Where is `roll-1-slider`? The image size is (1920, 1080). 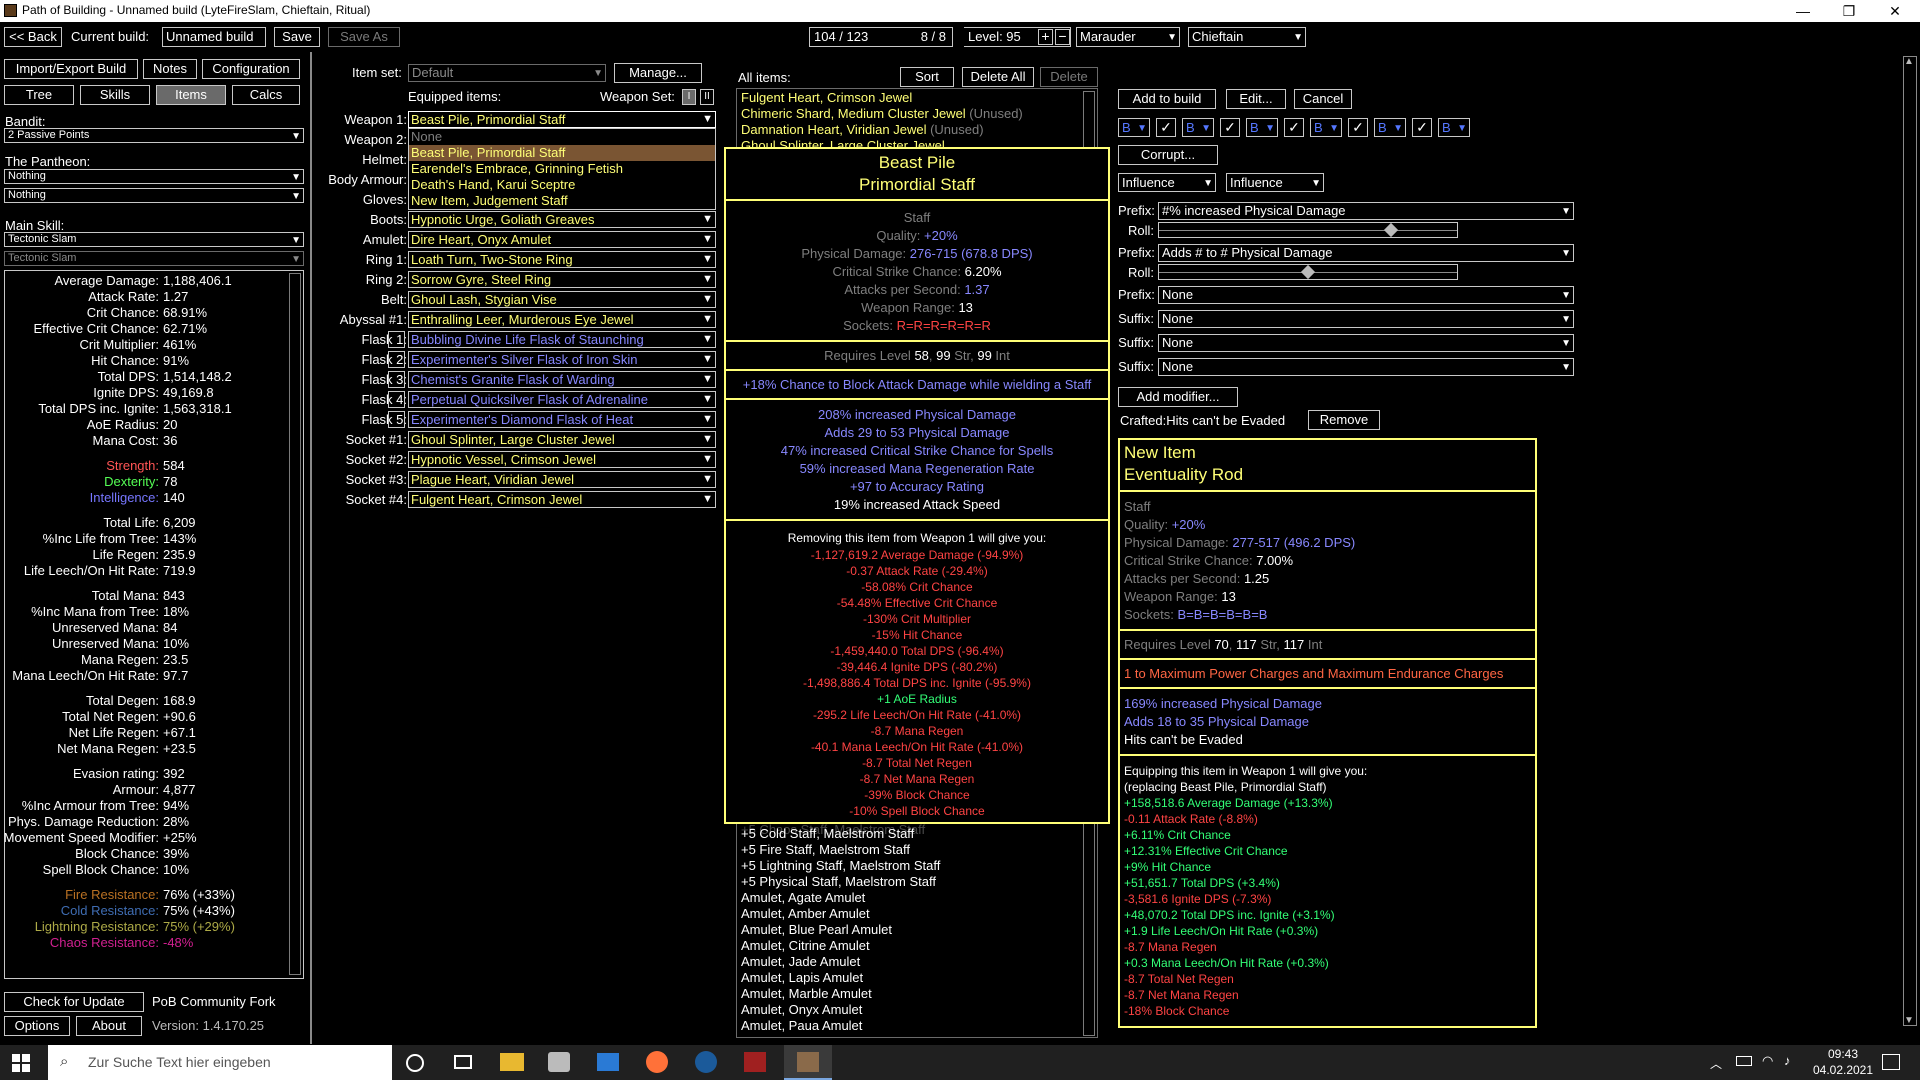 roll-1-slider is located at coordinates (1308, 230).